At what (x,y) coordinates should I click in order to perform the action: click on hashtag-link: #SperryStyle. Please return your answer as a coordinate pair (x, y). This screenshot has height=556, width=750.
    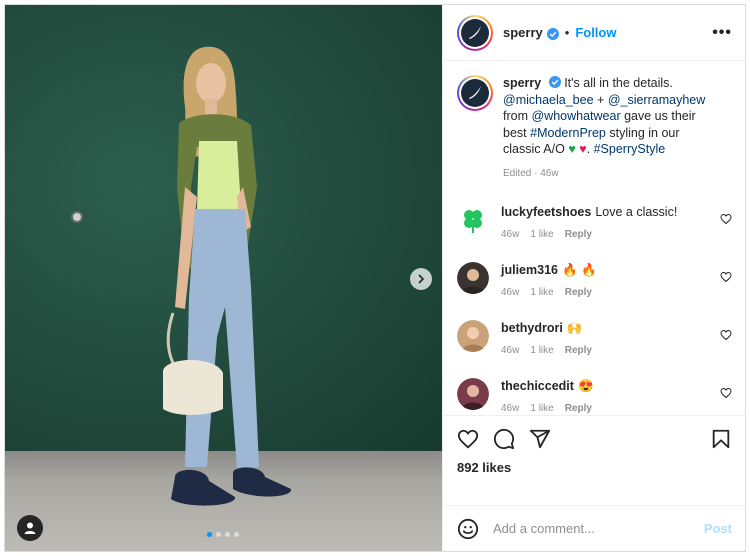
    Looking at the image, I should click on (630, 149).